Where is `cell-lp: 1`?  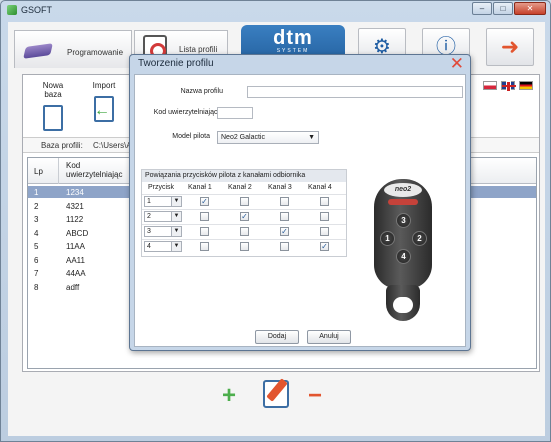 cell-lp: 1 is located at coordinates (36, 192).